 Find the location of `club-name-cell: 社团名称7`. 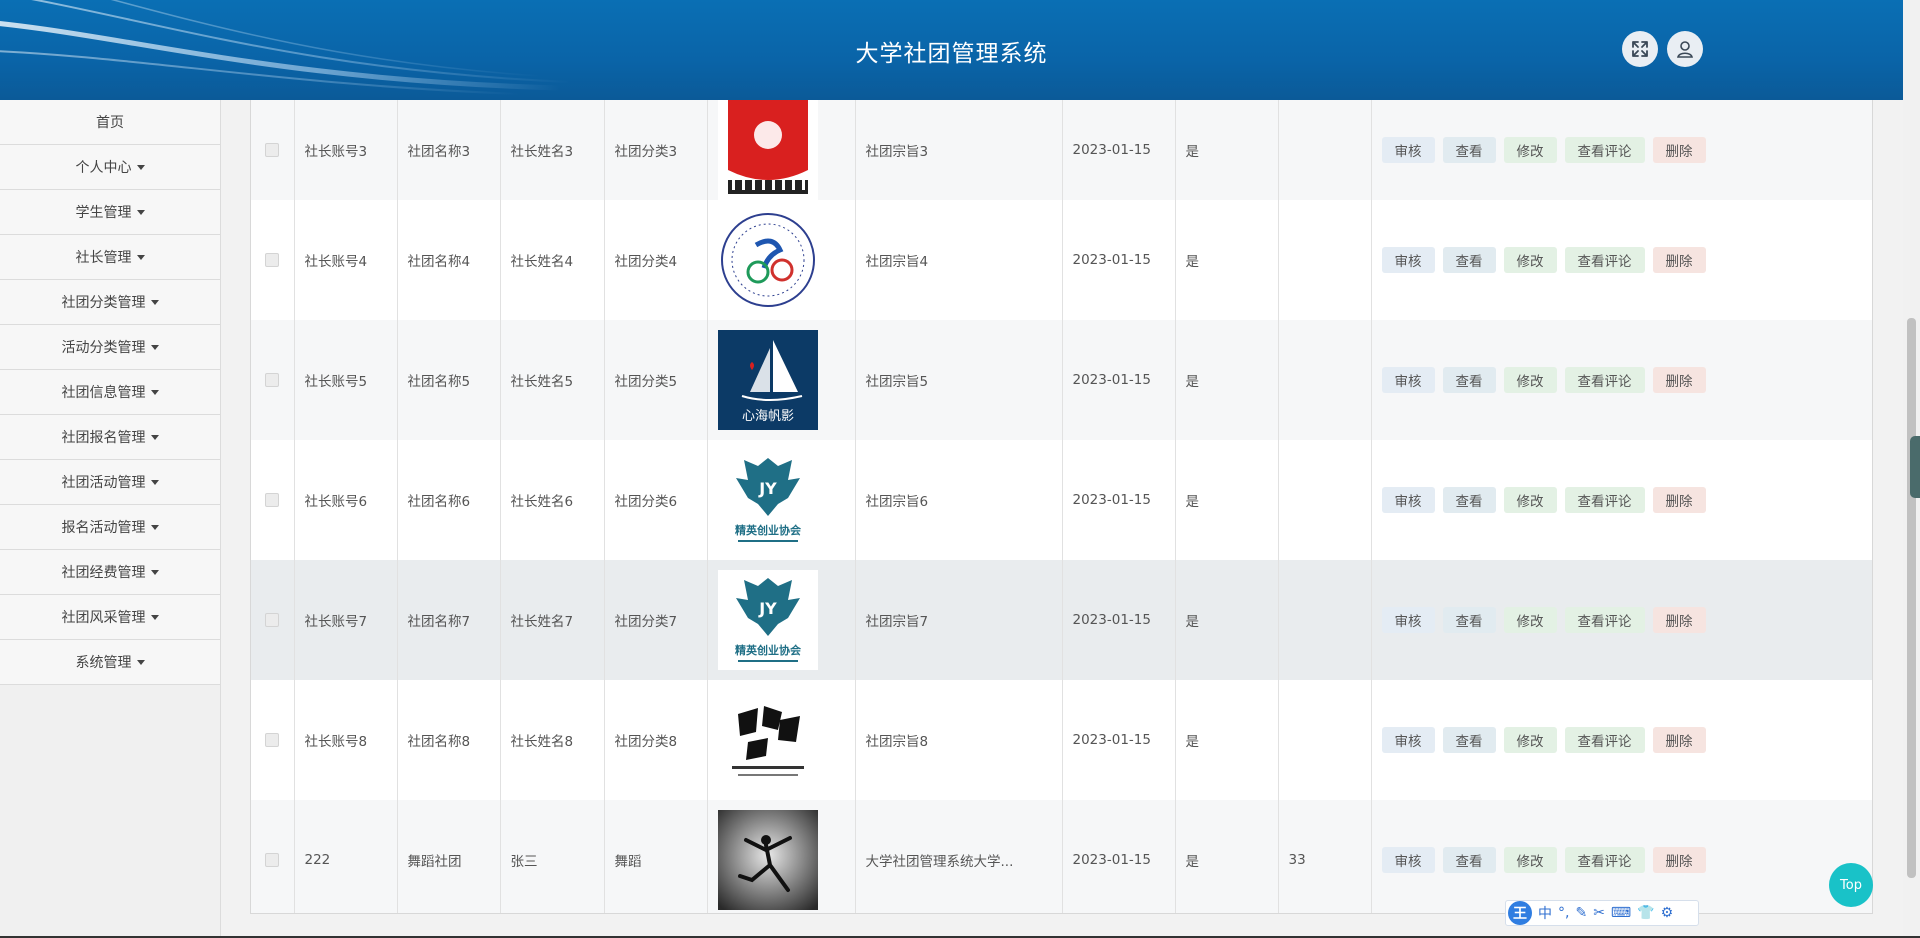

club-name-cell: 社团名称7 is located at coordinates (449, 620).